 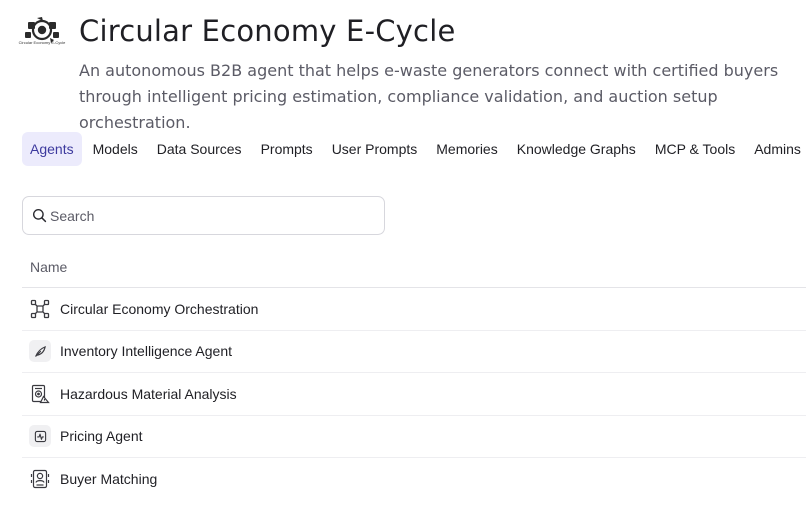 What do you see at coordinates (40, 351) in the screenshot?
I see `leaf-feather-icon` at bounding box center [40, 351].